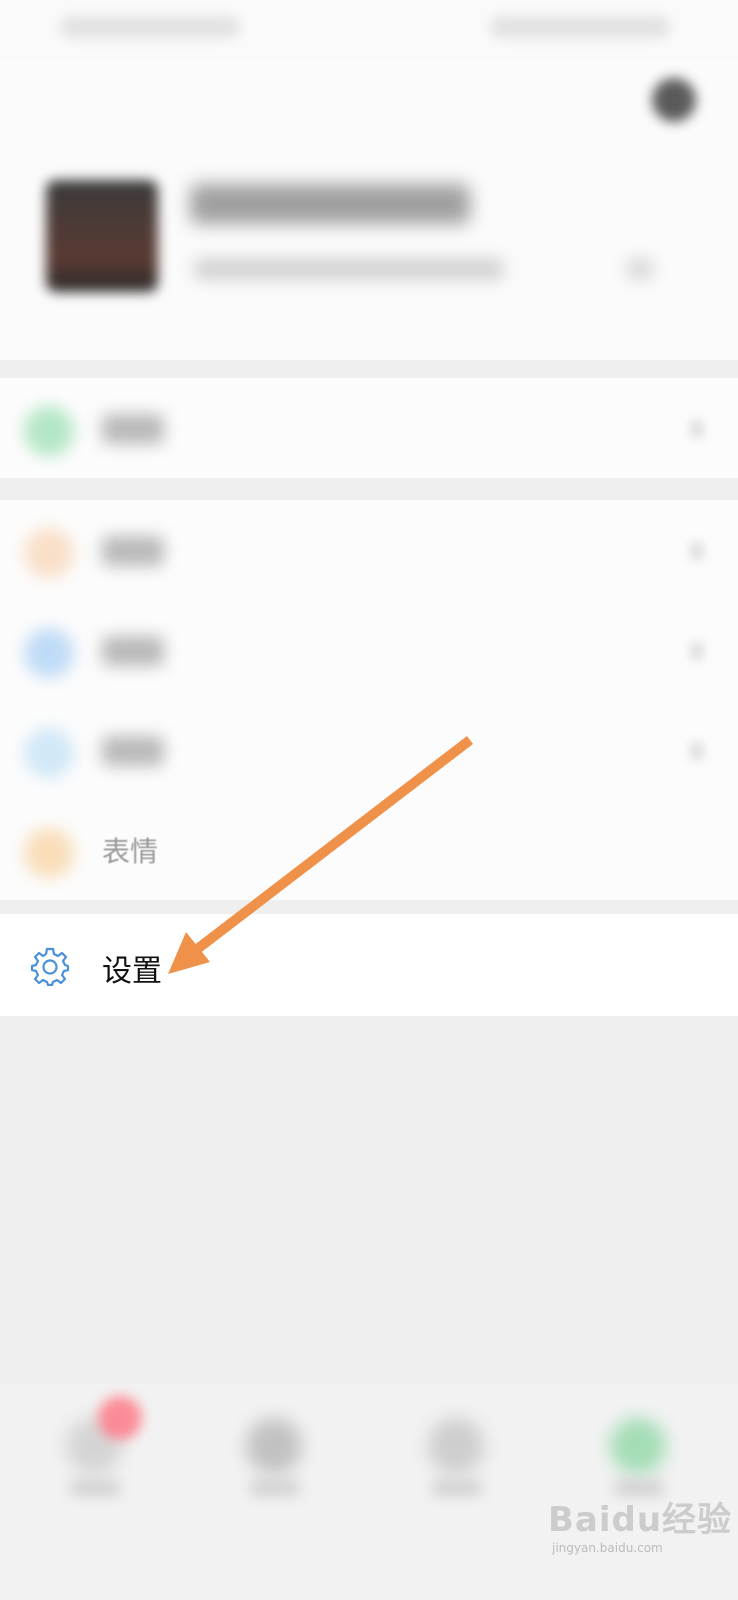 This screenshot has height=1600, width=738. What do you see at coordinates (580, 27) in the screenshot?
I see `status-right-blurred` at bounding box center [580, 27].